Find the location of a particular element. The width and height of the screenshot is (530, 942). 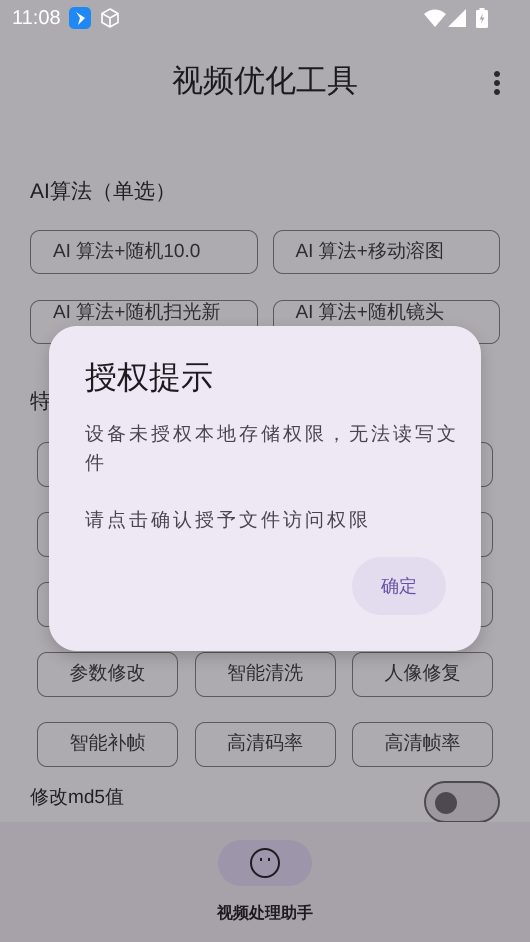

face-icon is located at coordinates (265, 863).